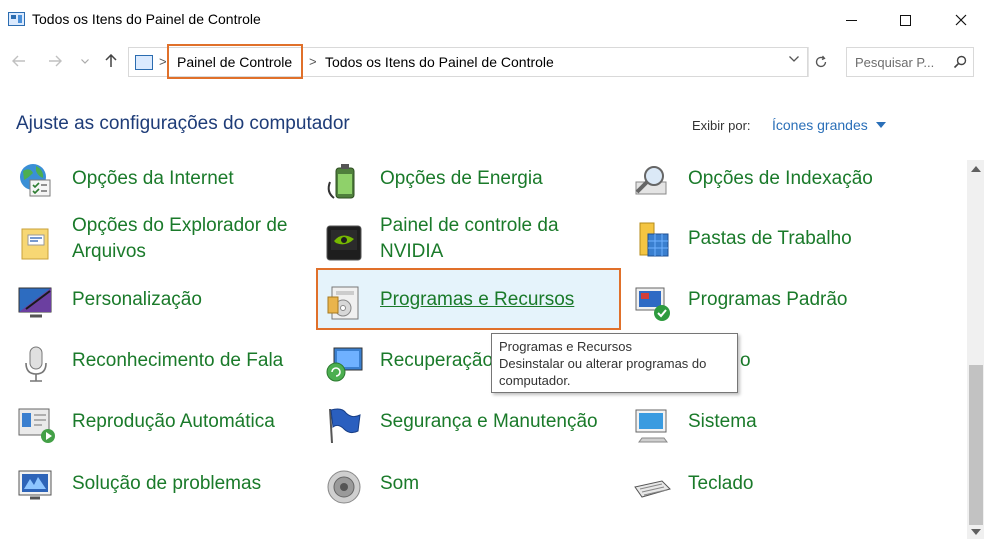 The width and height of the screenshot is (984, 539). What do you see at coordinates (652, 304) in the screenshot?
I see `default-programs-icon` at bounding box center [652, 304].